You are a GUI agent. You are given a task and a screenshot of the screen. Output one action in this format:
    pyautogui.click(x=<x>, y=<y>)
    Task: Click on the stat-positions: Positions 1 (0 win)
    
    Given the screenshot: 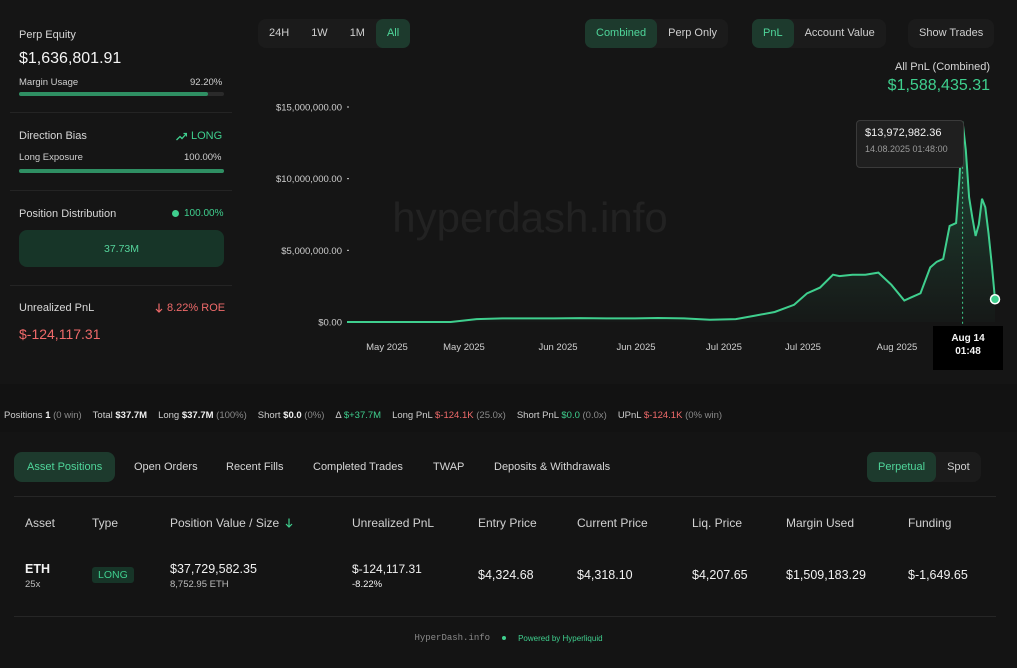 What is the action you would take?
    pyautogui.click(x=43, y=415)
    